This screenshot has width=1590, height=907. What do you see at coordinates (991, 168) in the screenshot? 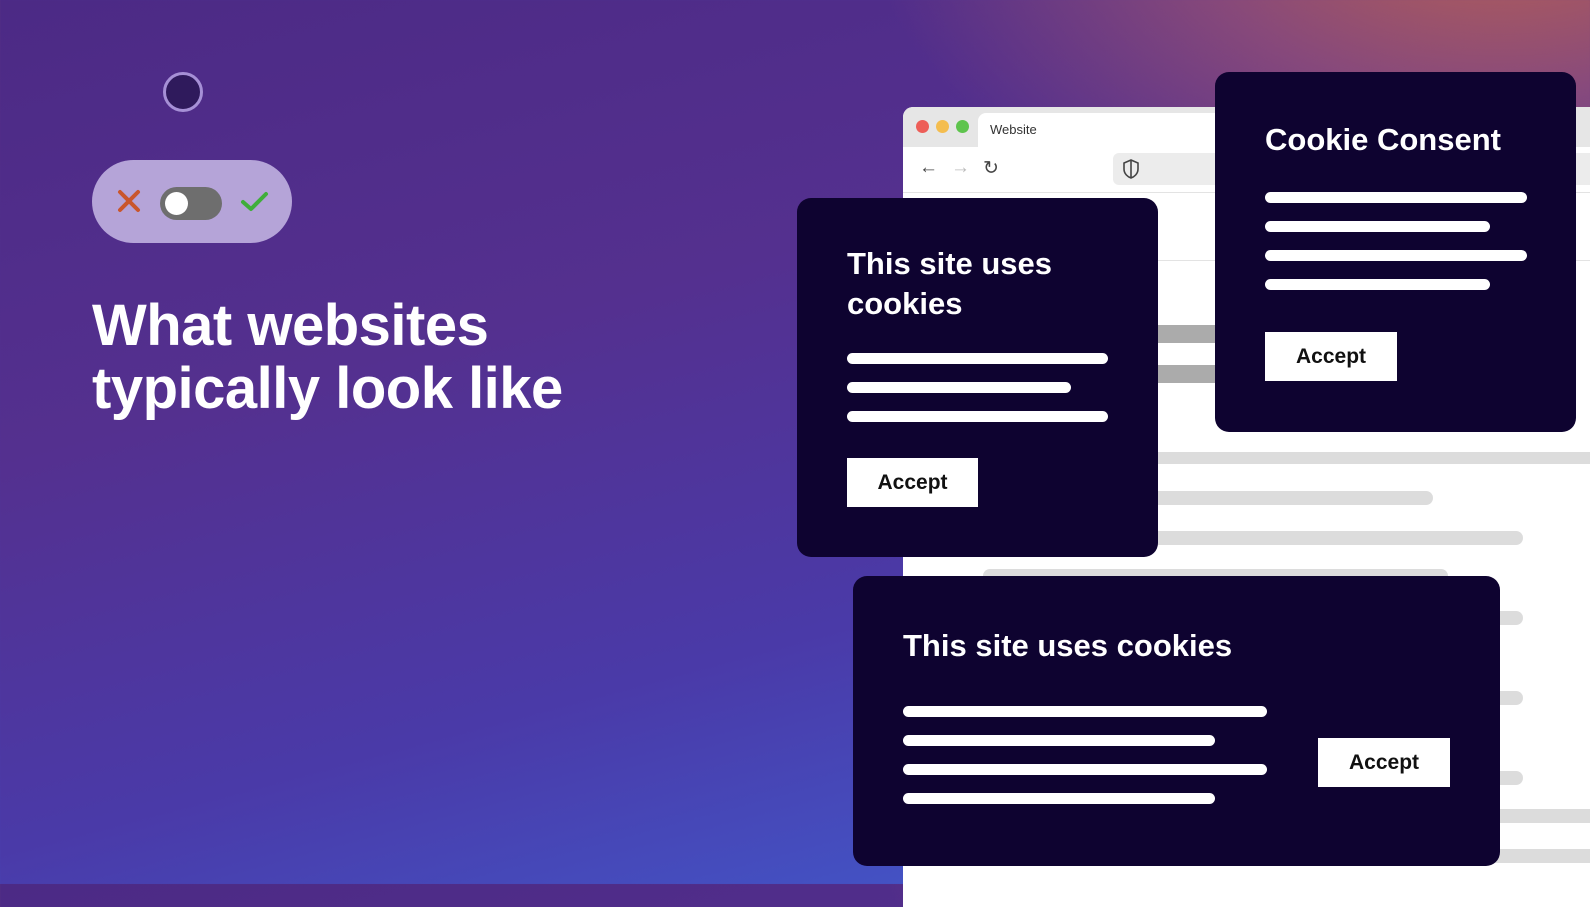
I see `reload-icon: ↻` at bounding box center [991, 168].